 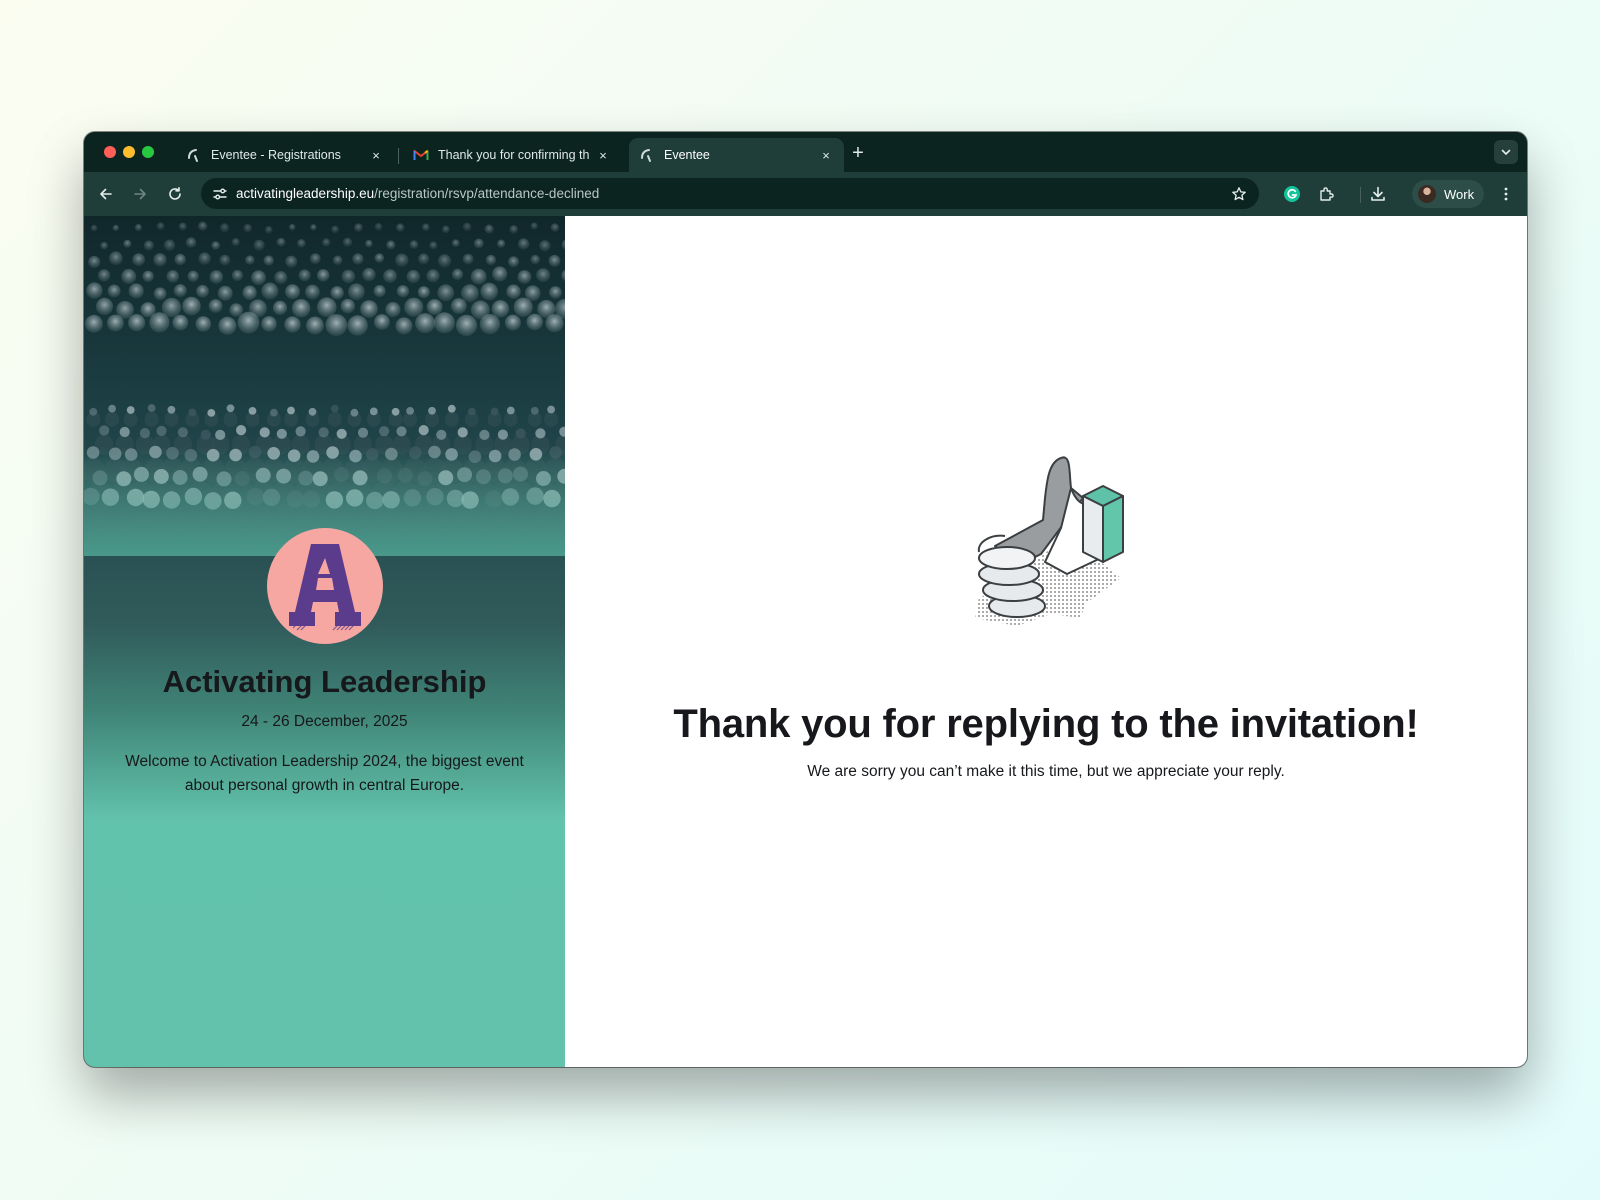 What do you see at coordinates (148, 152) in the screenshot?
I see `maximize-window-button` at bounding box center [148, 152].